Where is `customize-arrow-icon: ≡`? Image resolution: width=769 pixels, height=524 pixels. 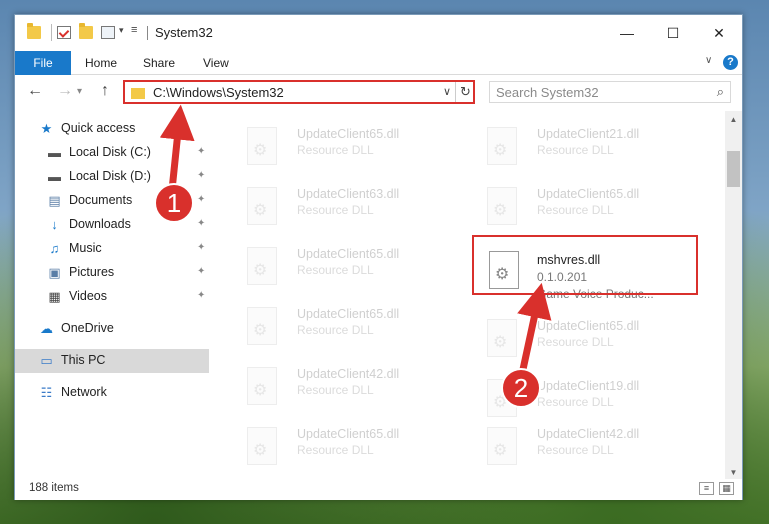
customize-arrow-icon: ≡ is located at coordinates (134, 30).